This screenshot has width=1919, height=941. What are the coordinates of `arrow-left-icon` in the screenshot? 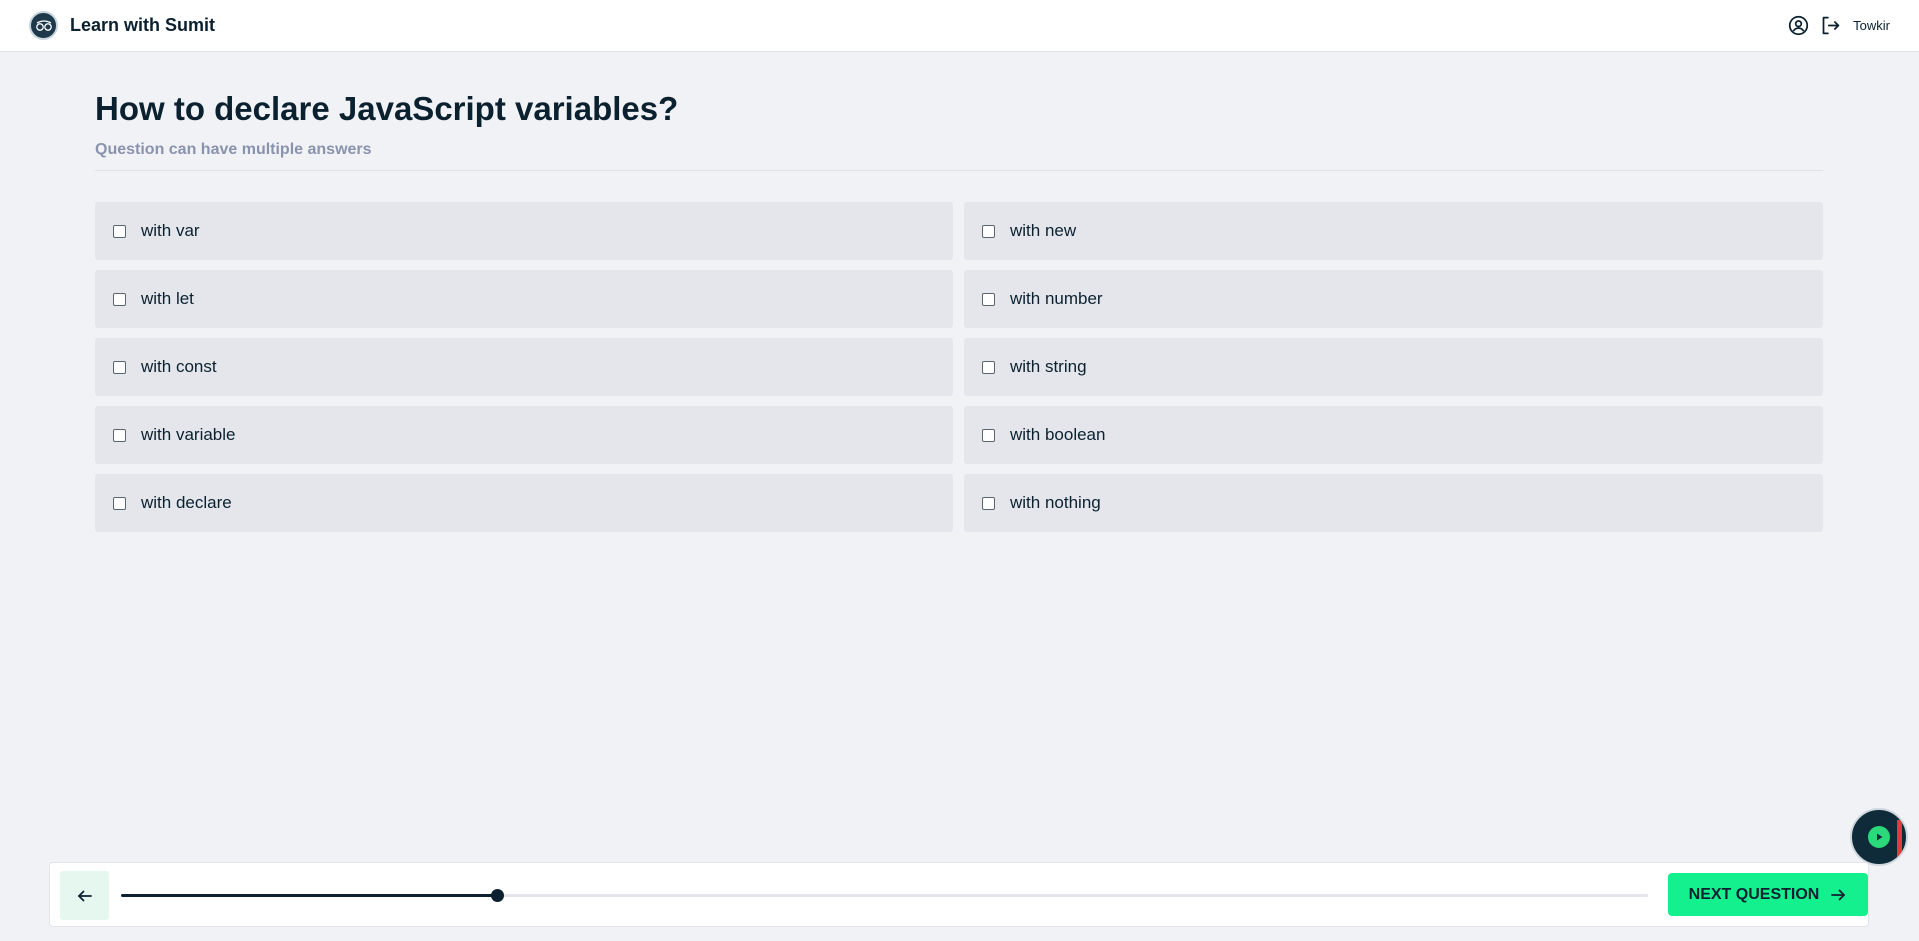 It's located at (84, 895).